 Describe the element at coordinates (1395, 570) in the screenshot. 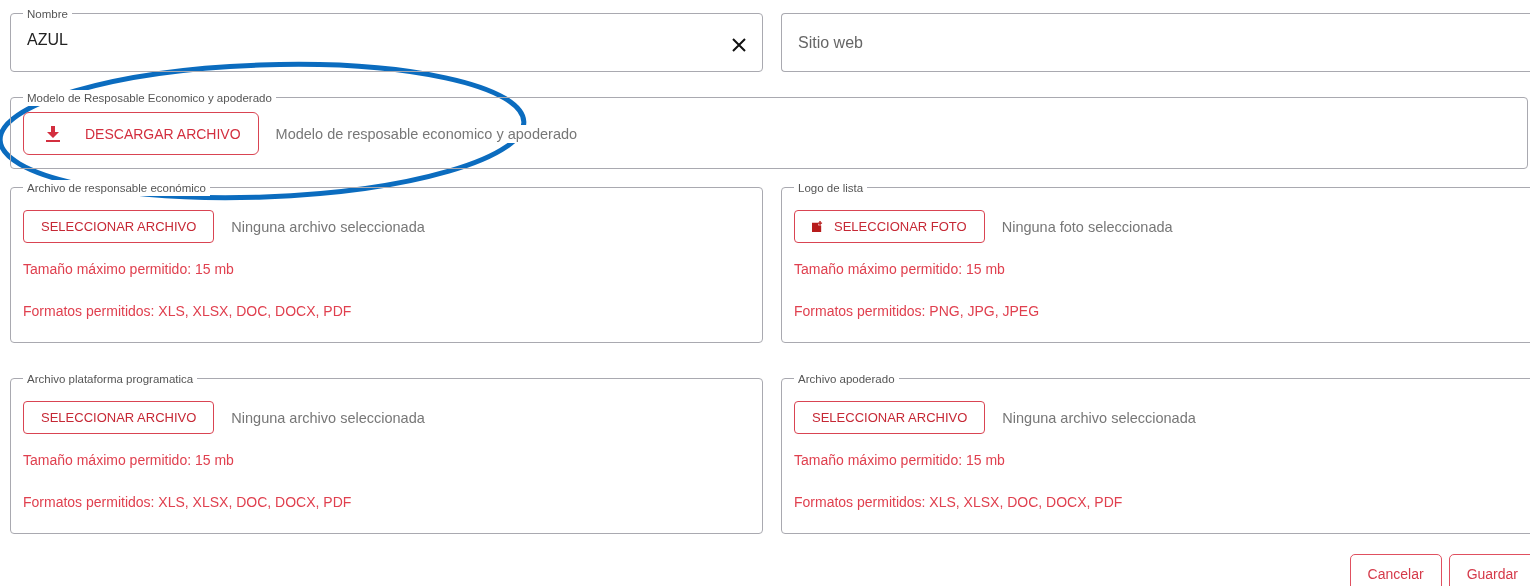

I see `action-button: Cancelar` at that location.